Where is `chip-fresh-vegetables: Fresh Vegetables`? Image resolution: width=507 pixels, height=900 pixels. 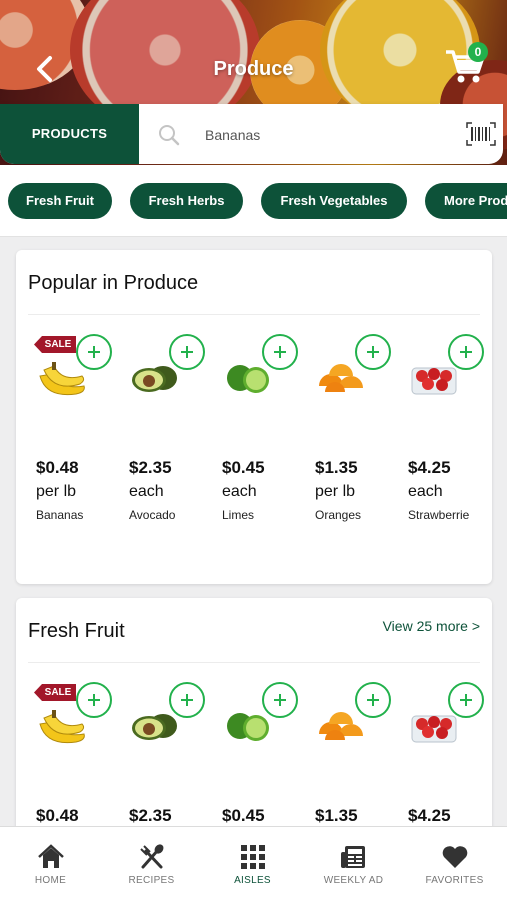 chip-fresh-vegetables: Fresh Vegetables is located at coordinates (334, 201).